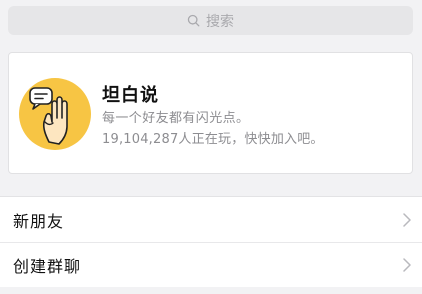 This screenshot has width=422, height=294. Describe the element at coordinates (213, 139) in the screenshot. I see `card-stats: 19,104,287人正在玩，快快加入吧。` at that location.